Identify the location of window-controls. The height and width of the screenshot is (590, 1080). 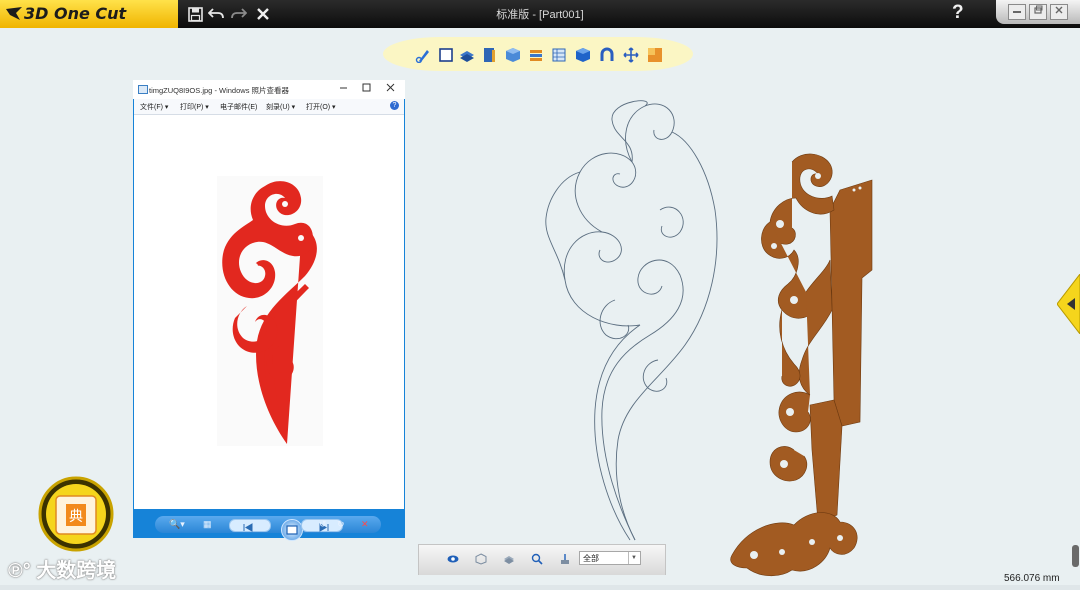
(1038, 12).